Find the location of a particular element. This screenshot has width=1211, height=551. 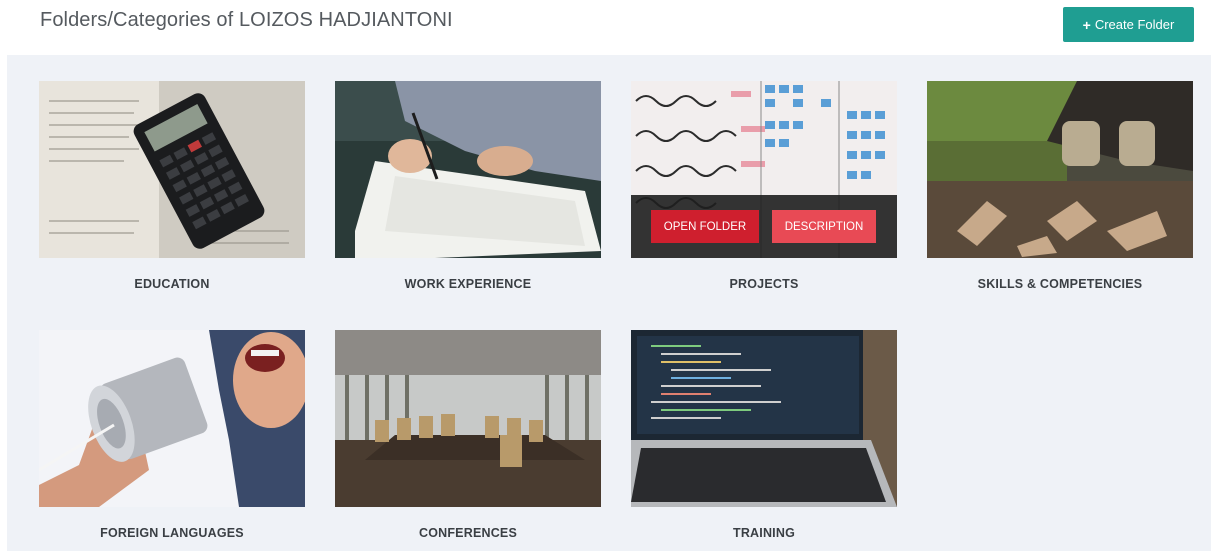

folder-label: EDUCATION is located at coordinates (172, 284).